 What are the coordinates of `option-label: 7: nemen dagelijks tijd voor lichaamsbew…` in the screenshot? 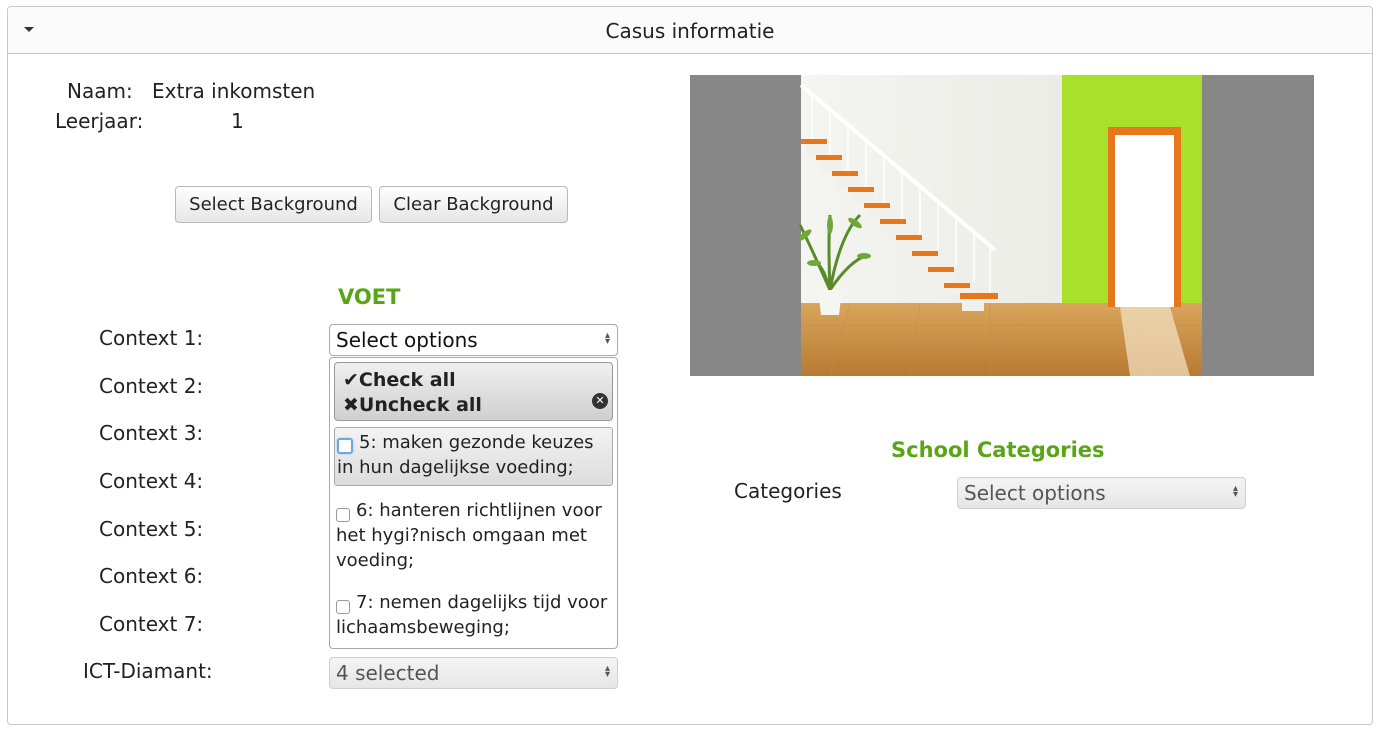 It's located at (472, 615).